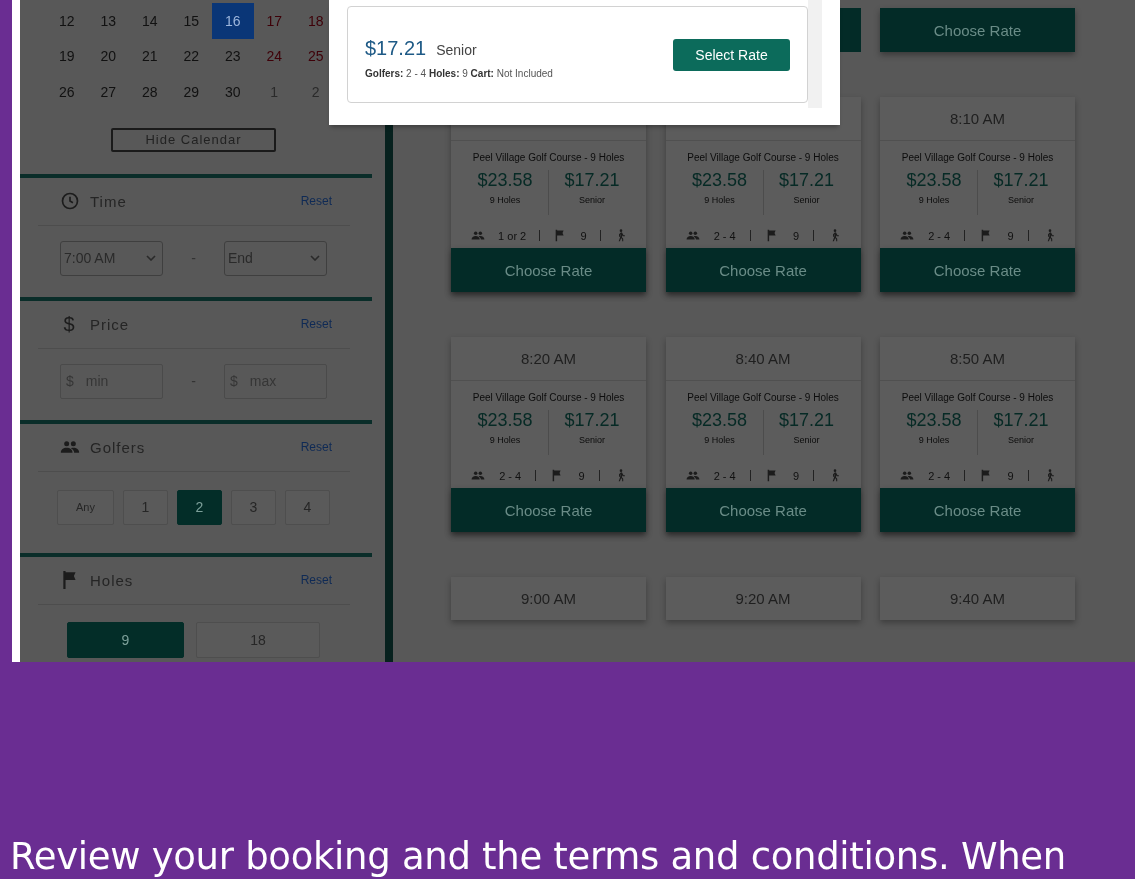 This screenshot has height=879, width=1135. Describe the element at coordinates (274, 56) in the screenshot. I see `calendar-day: 24` at that location.